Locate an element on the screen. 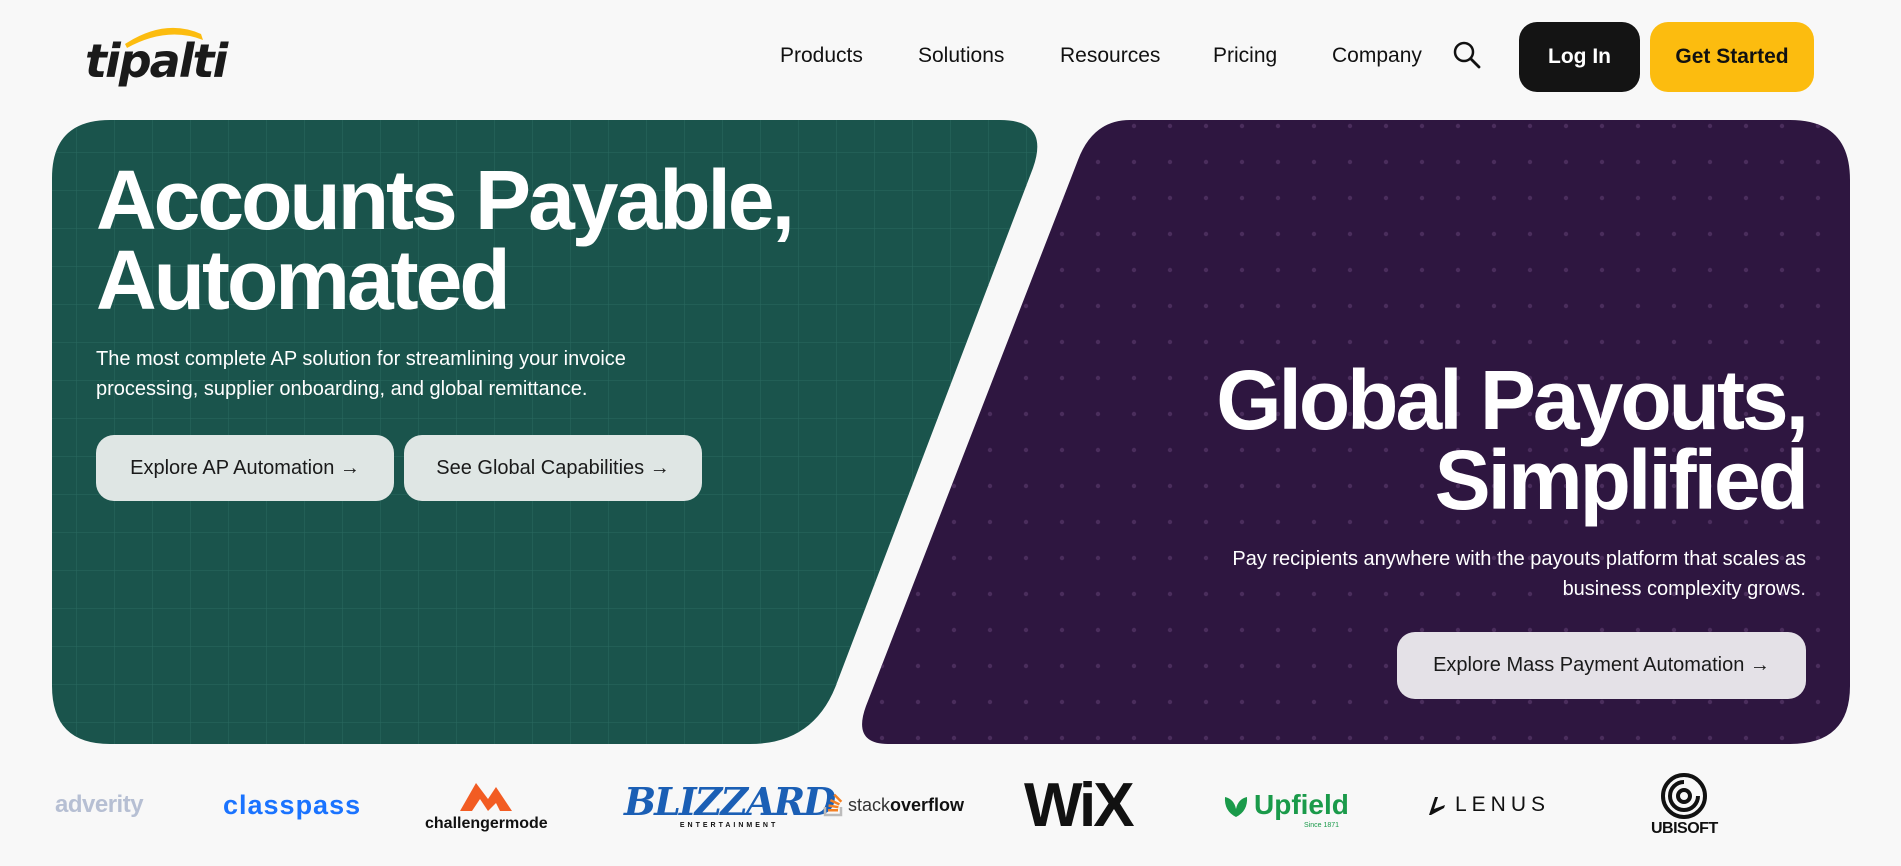 The width and height of the screenshot is (1901, 866). challengermode-text: challengermode is located at coordinates (486, 823).